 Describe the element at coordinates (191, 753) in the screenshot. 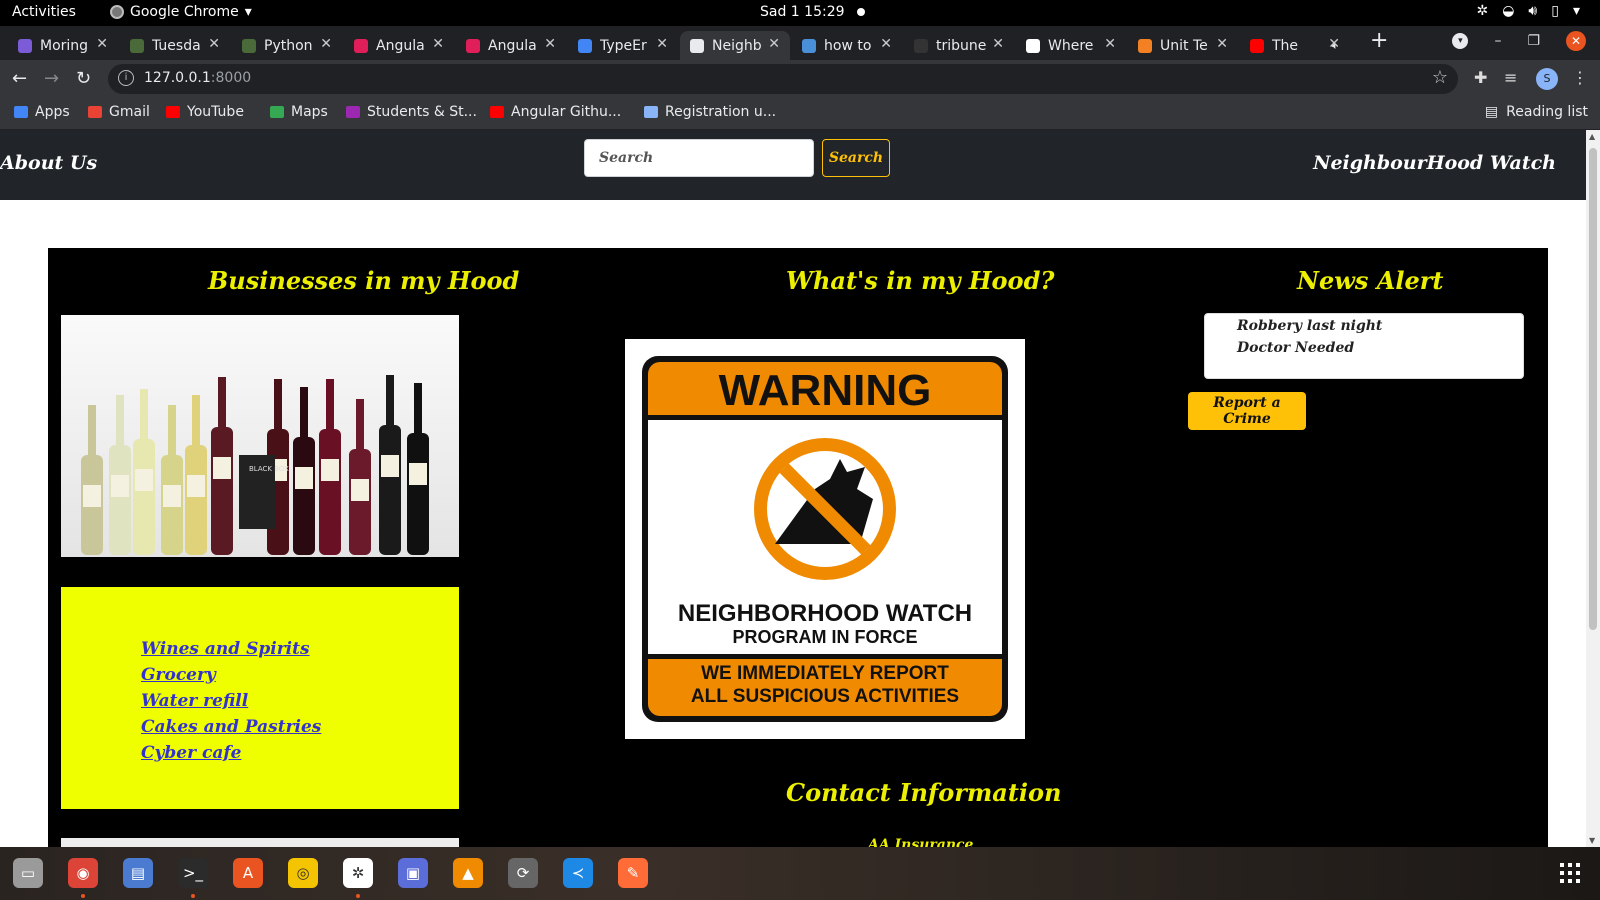

I see `business-link: Cyber cafe` at that location.